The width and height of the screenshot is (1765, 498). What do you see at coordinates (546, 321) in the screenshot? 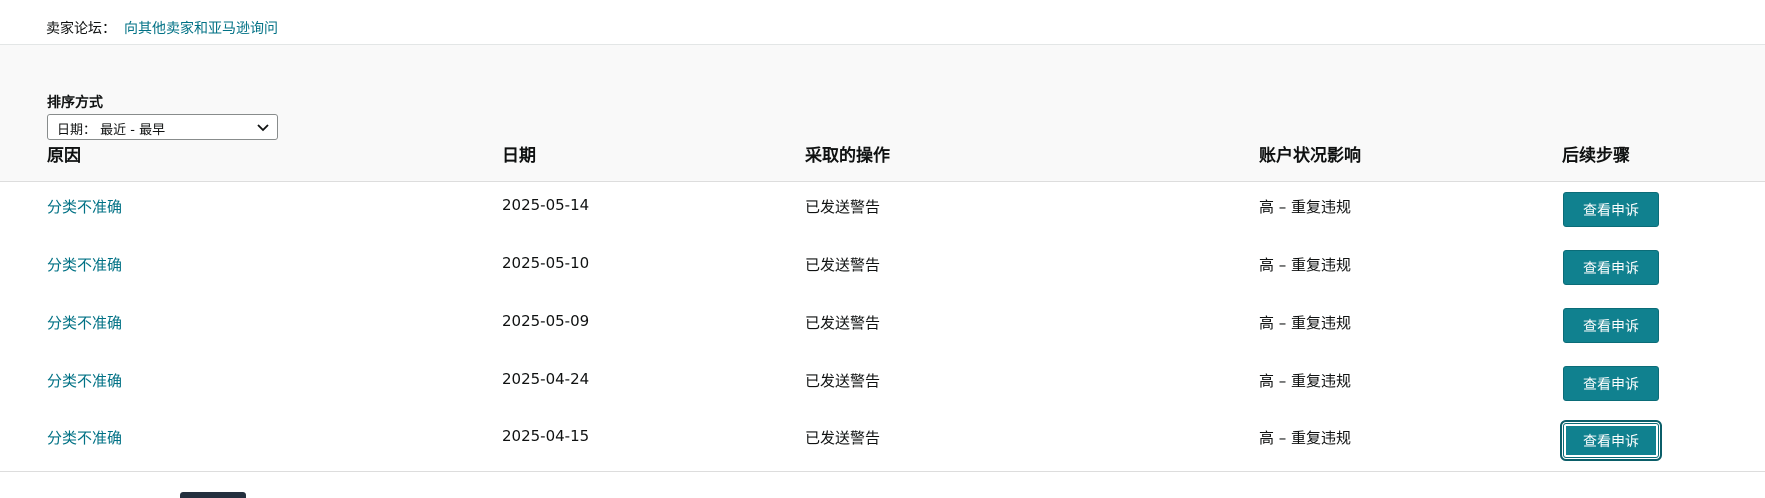
I see `date-cell: 2025-05-09` at bounding box center [546, 321].